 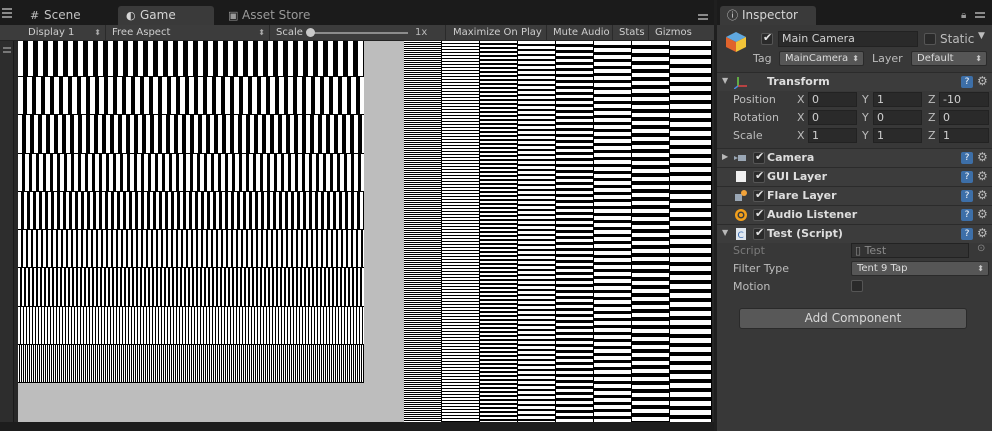 What do you see at coordinates (357, 12) in the screenshot?
I see `view-tab-bar: # Scene ◐ Game ▣ Asset Store` at bounding box center [357, 12].